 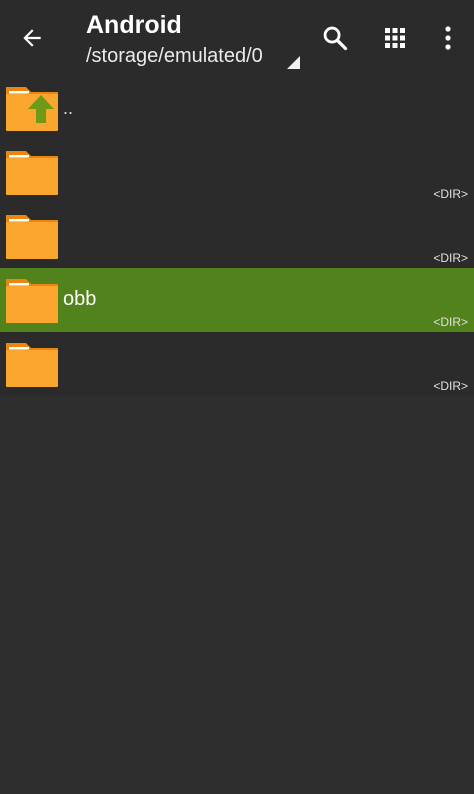 What do you see at coordinates (448, 38) in the screenshot?
I see `more-vert-icon` at bounding box center [448, 38].